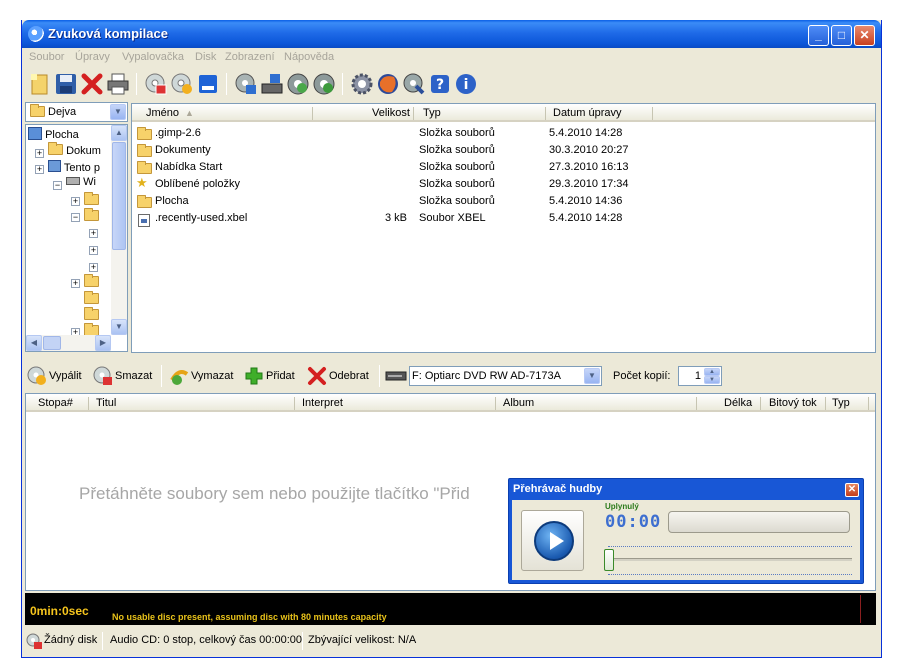 This screenshot has width=903, height=666. I want to click on help-icon: ?, so click(440, 84).